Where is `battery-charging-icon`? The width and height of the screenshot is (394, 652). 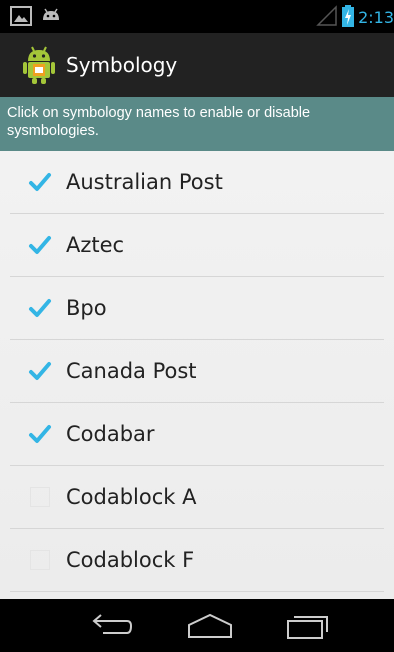 battery-charging-icon is located at coordinates (348, 18).